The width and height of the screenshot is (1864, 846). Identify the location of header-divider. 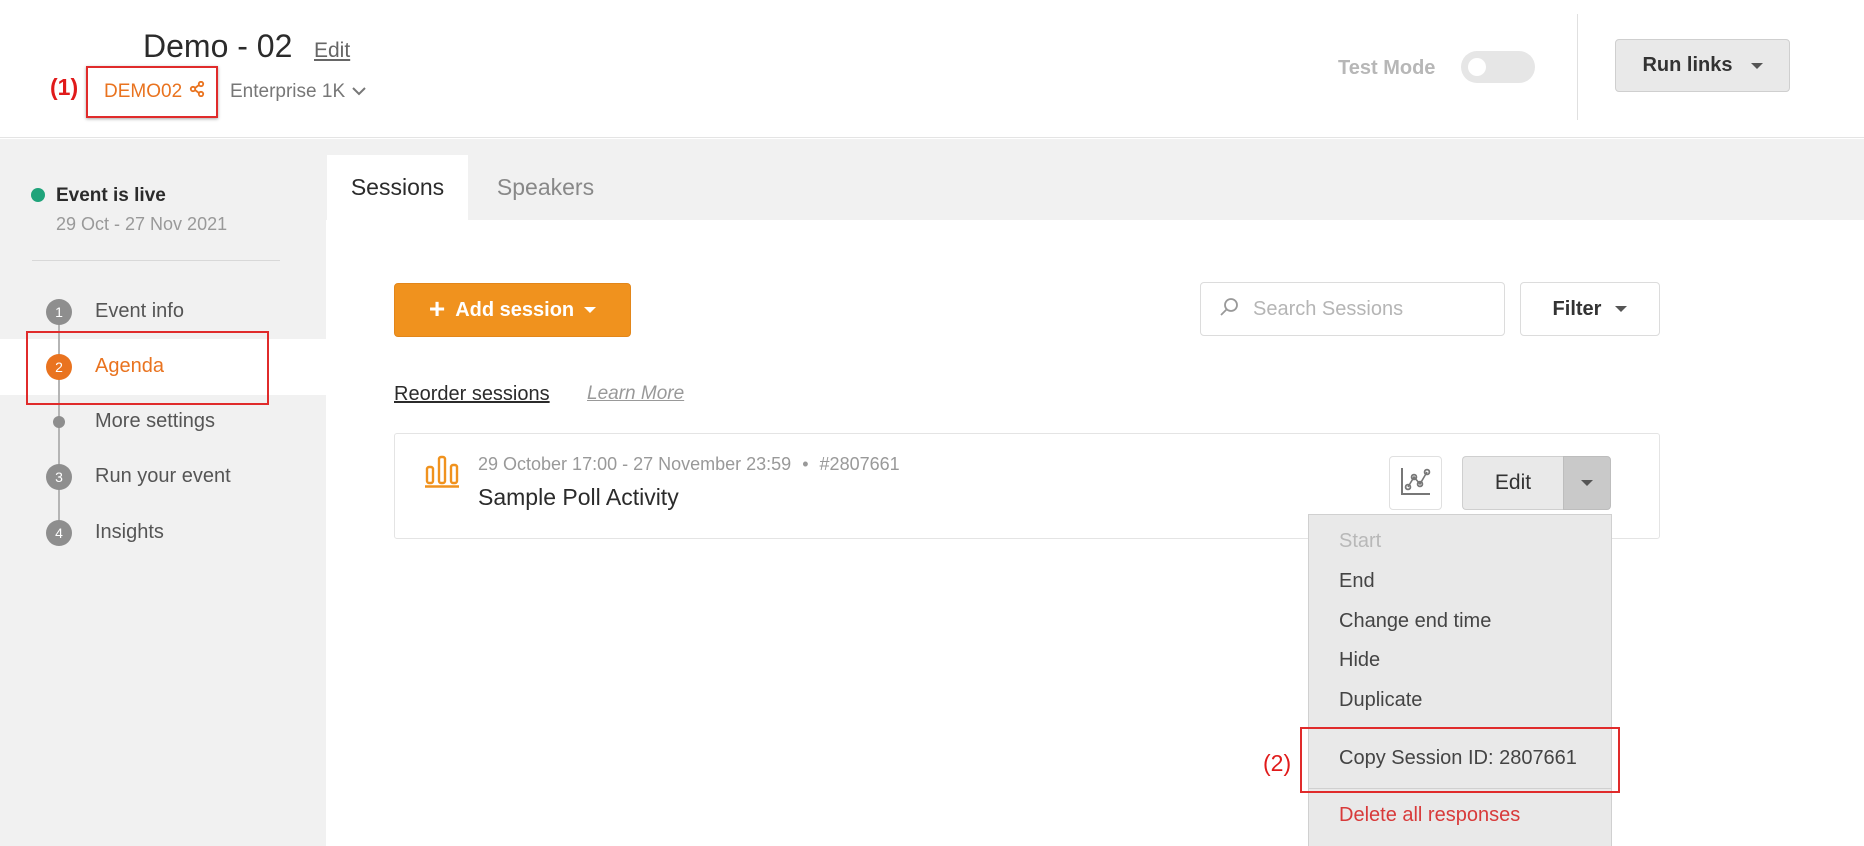
(1577, 67).